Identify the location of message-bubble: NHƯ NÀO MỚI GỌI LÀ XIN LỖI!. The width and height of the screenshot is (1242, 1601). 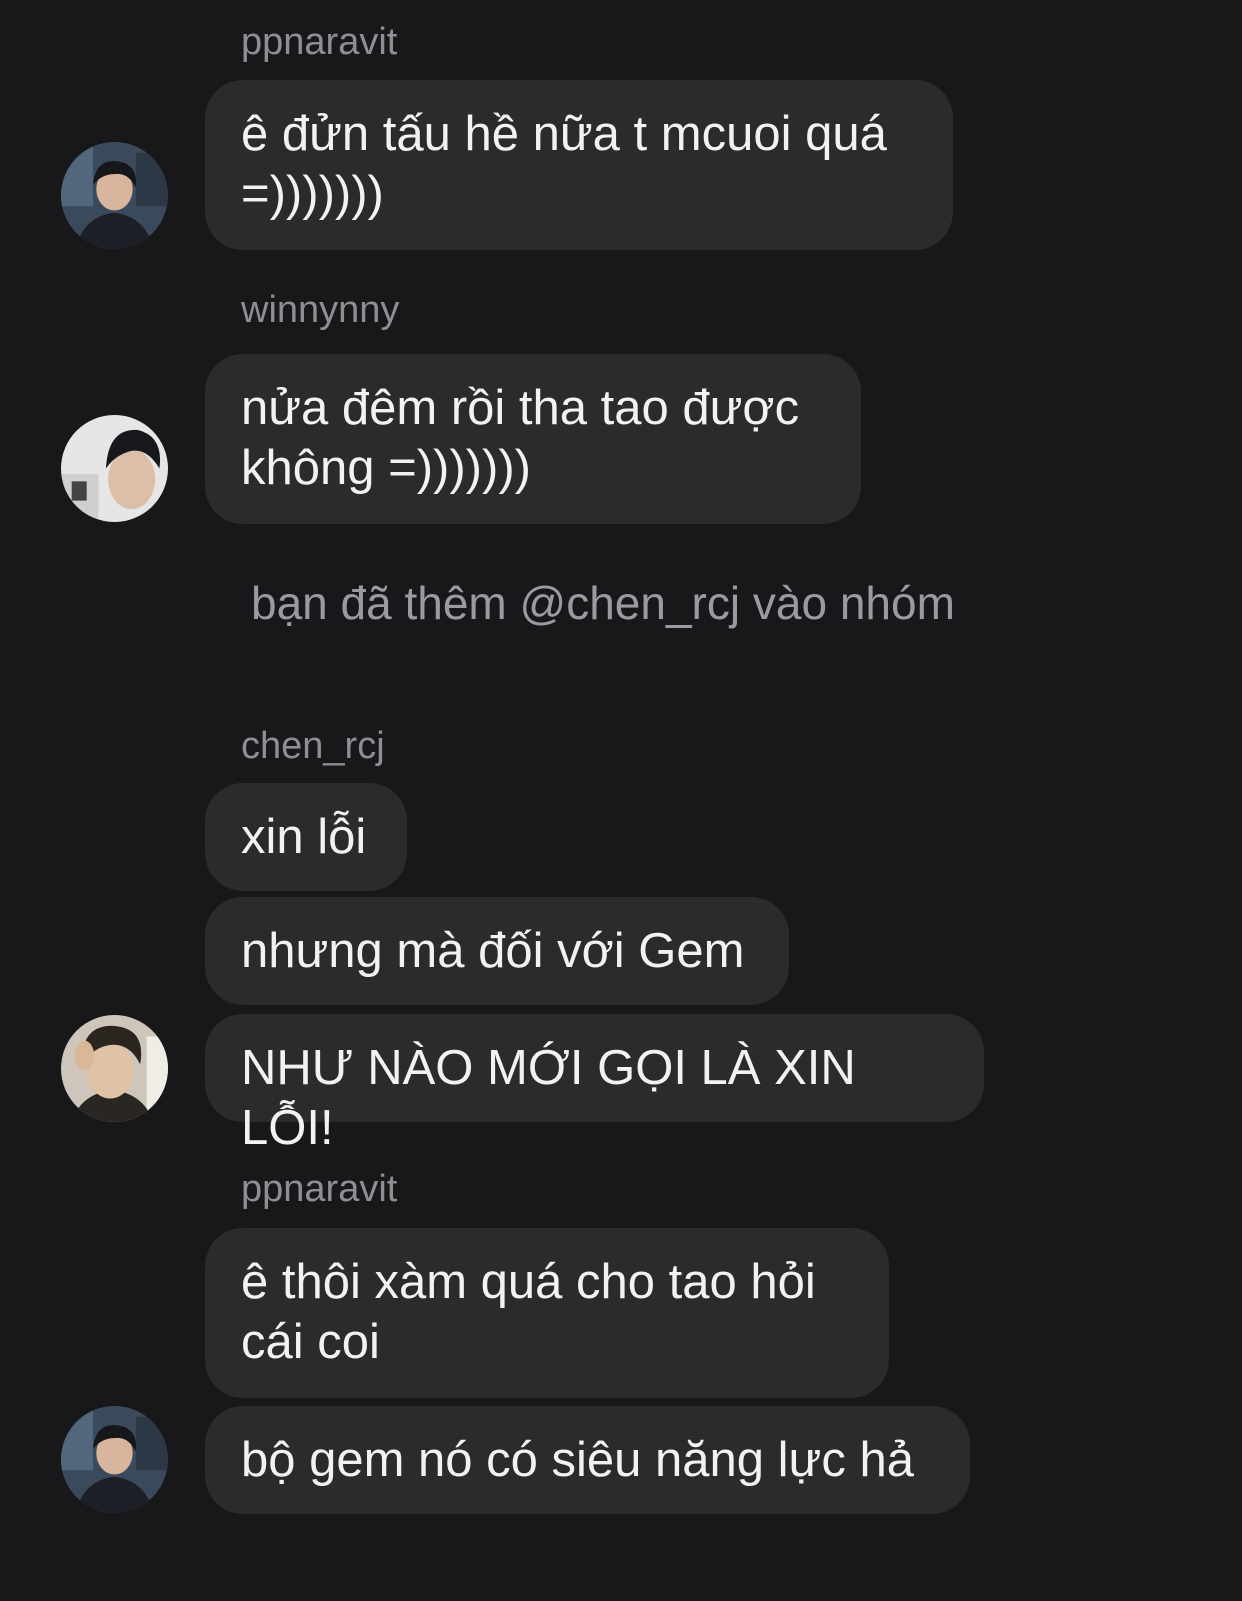
(594, 1084).